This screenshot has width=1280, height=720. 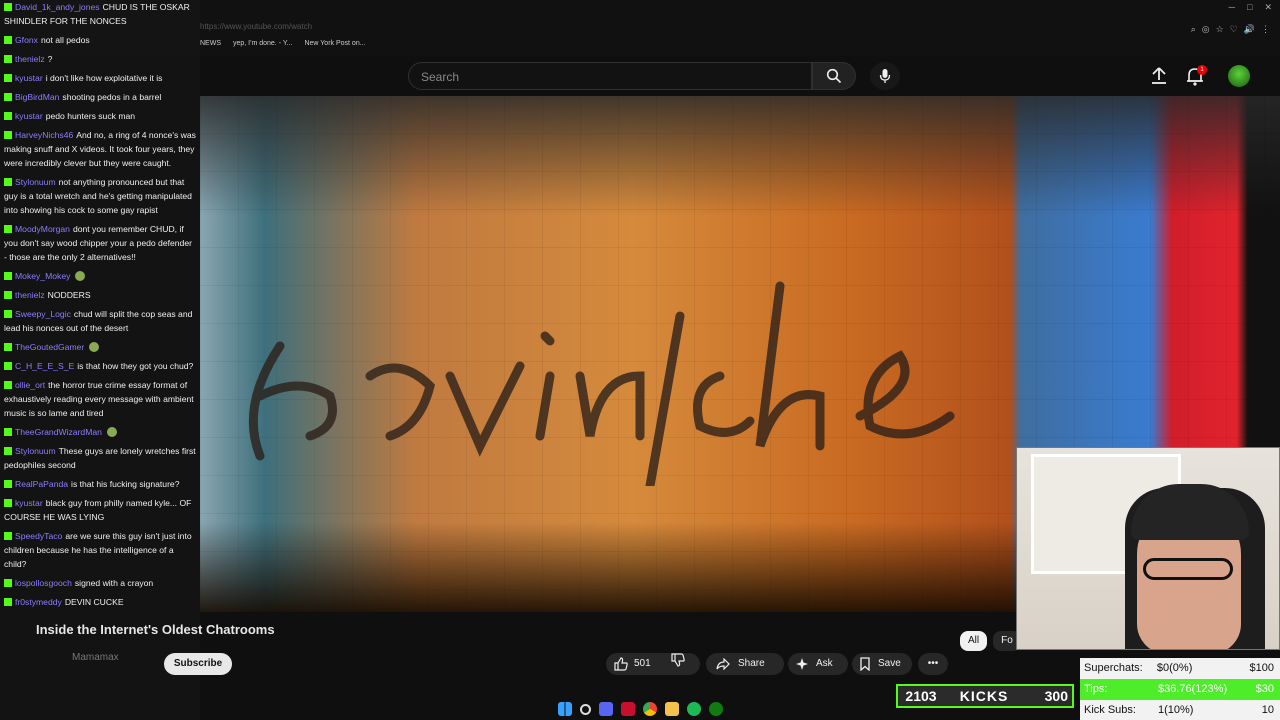 I want to click on stat-label: Superchats:, so click(x=1113, y=668).